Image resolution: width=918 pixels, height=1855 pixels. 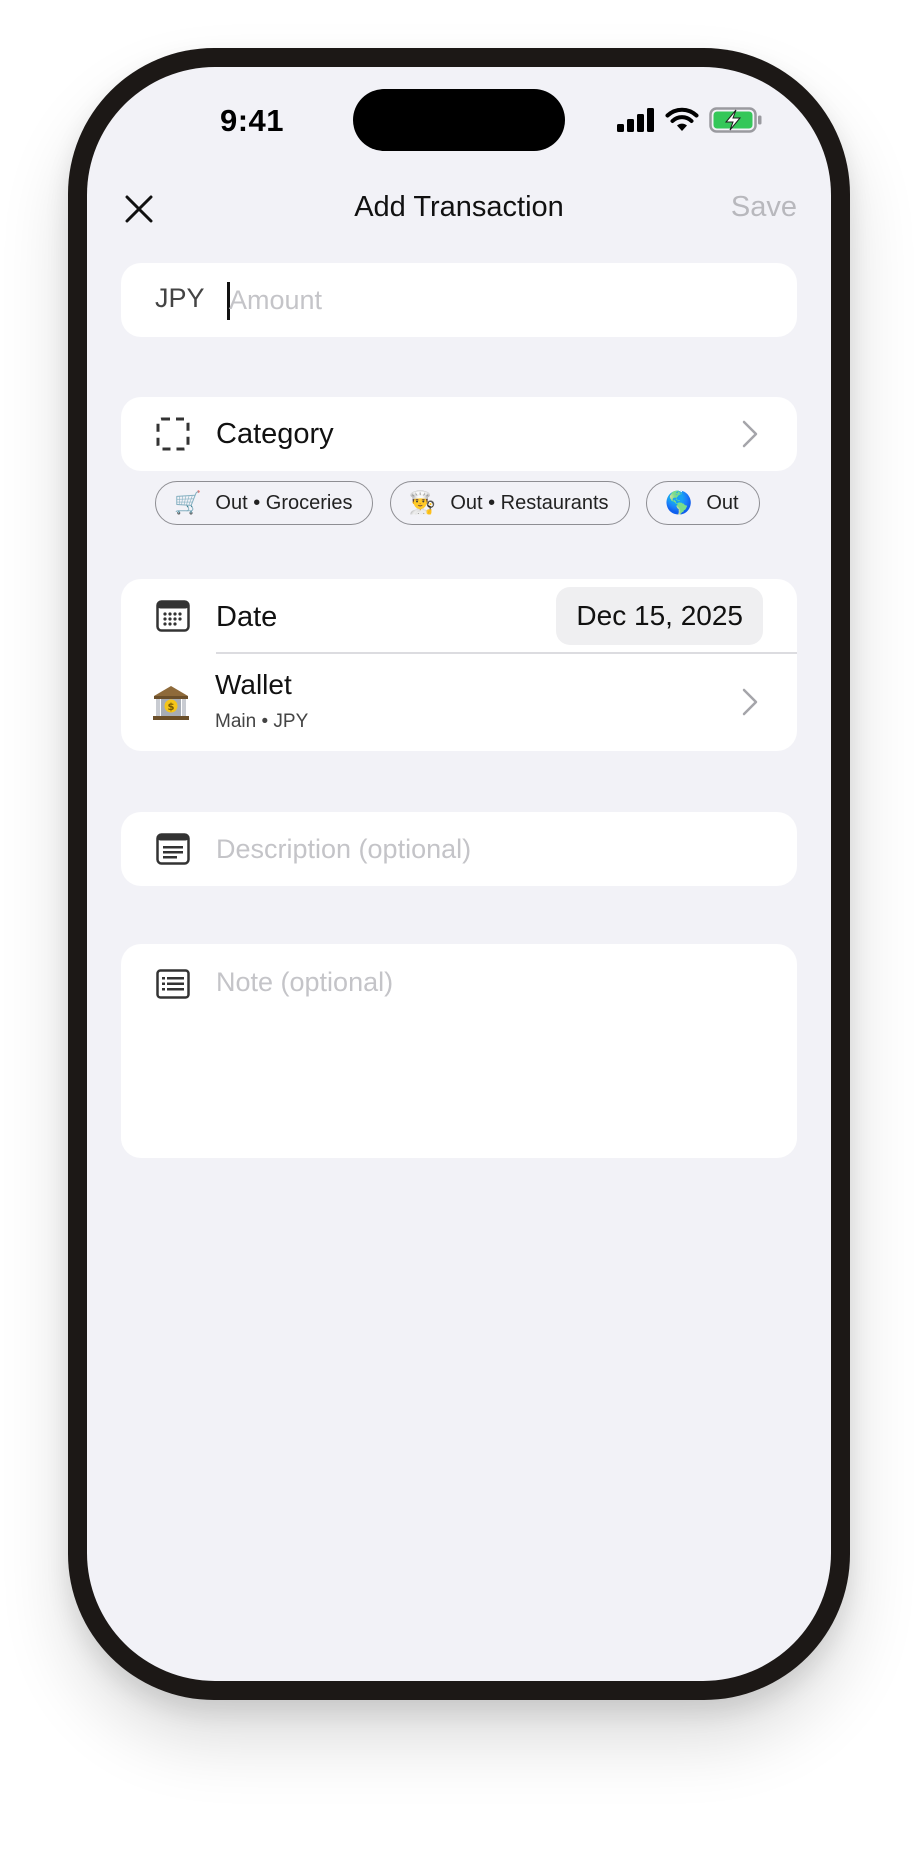 What do you see at coordinates (496, 849) in the screenshot?
I see `description-input` at bounding box center [496, 849].